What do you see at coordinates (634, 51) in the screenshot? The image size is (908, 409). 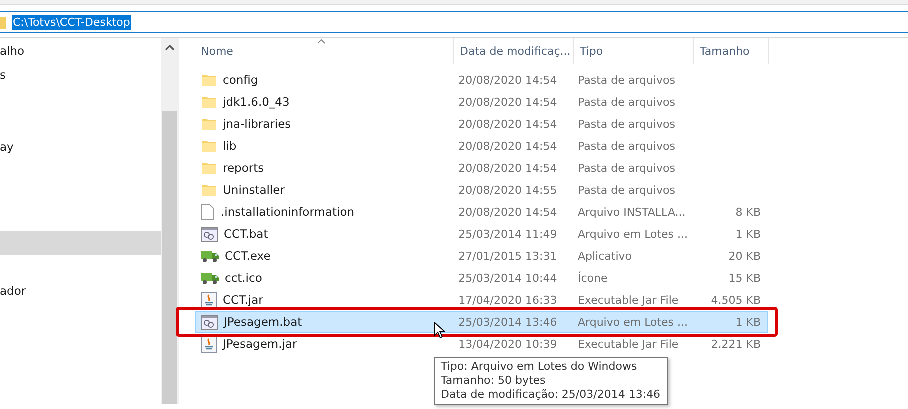 I see `column-header: Tipo` at bounding box center [634, 51].